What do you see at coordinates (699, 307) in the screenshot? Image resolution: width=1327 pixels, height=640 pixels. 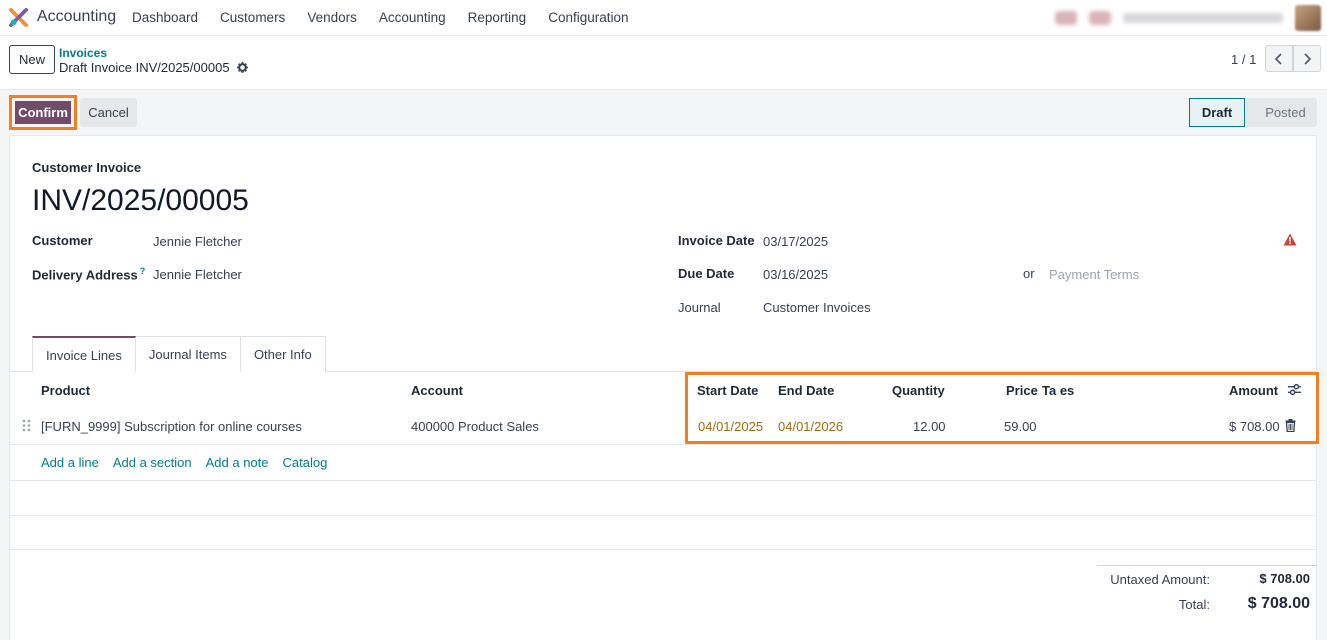 I see `journal-label: Journal` at bounding box center [699, 307].